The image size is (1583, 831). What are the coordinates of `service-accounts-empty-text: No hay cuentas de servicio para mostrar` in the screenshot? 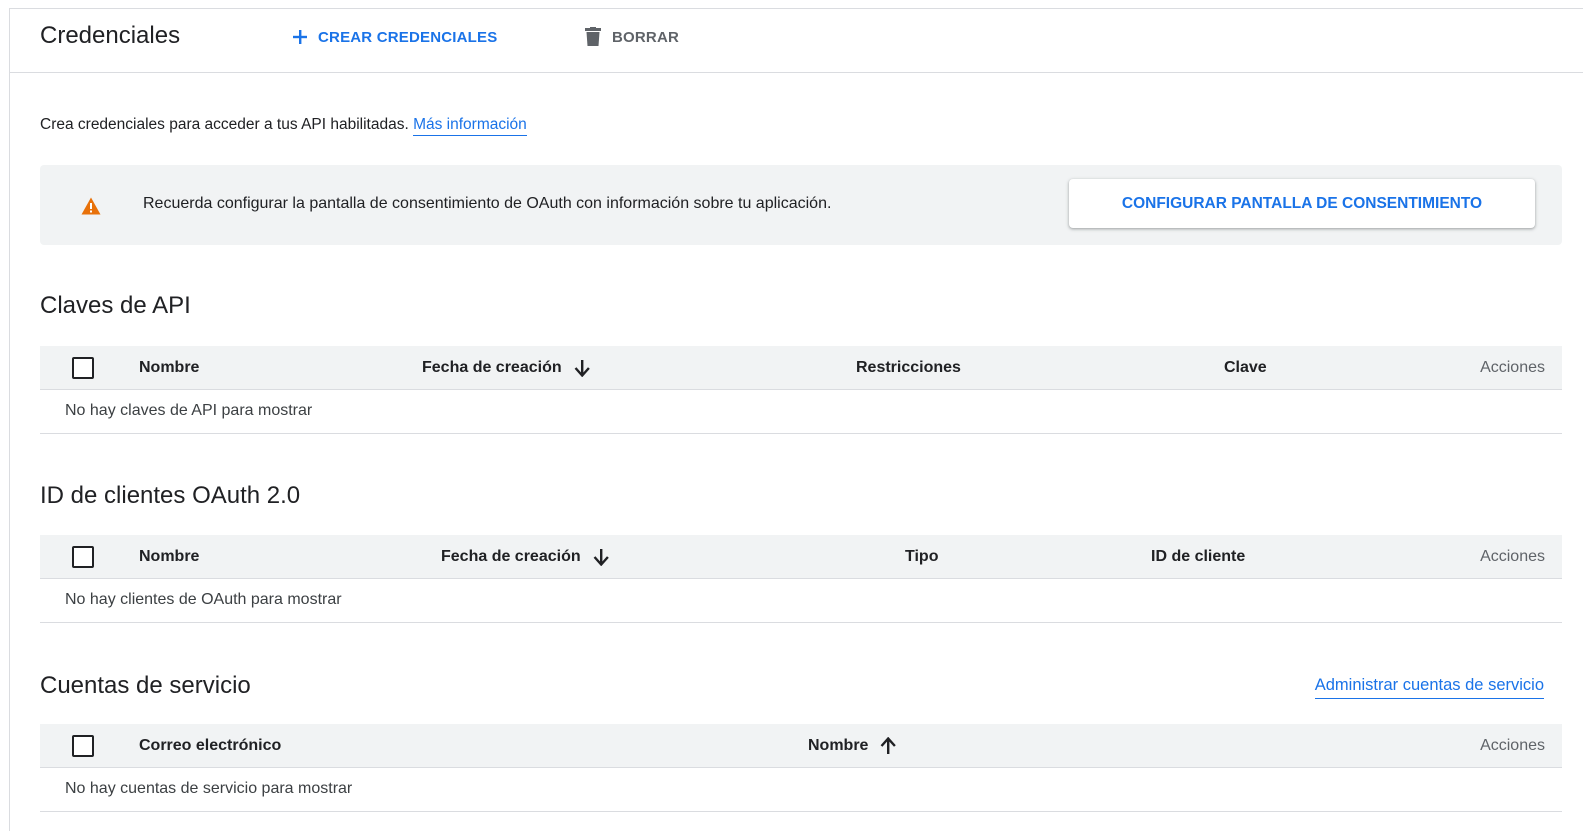 It's located at (209, 788).